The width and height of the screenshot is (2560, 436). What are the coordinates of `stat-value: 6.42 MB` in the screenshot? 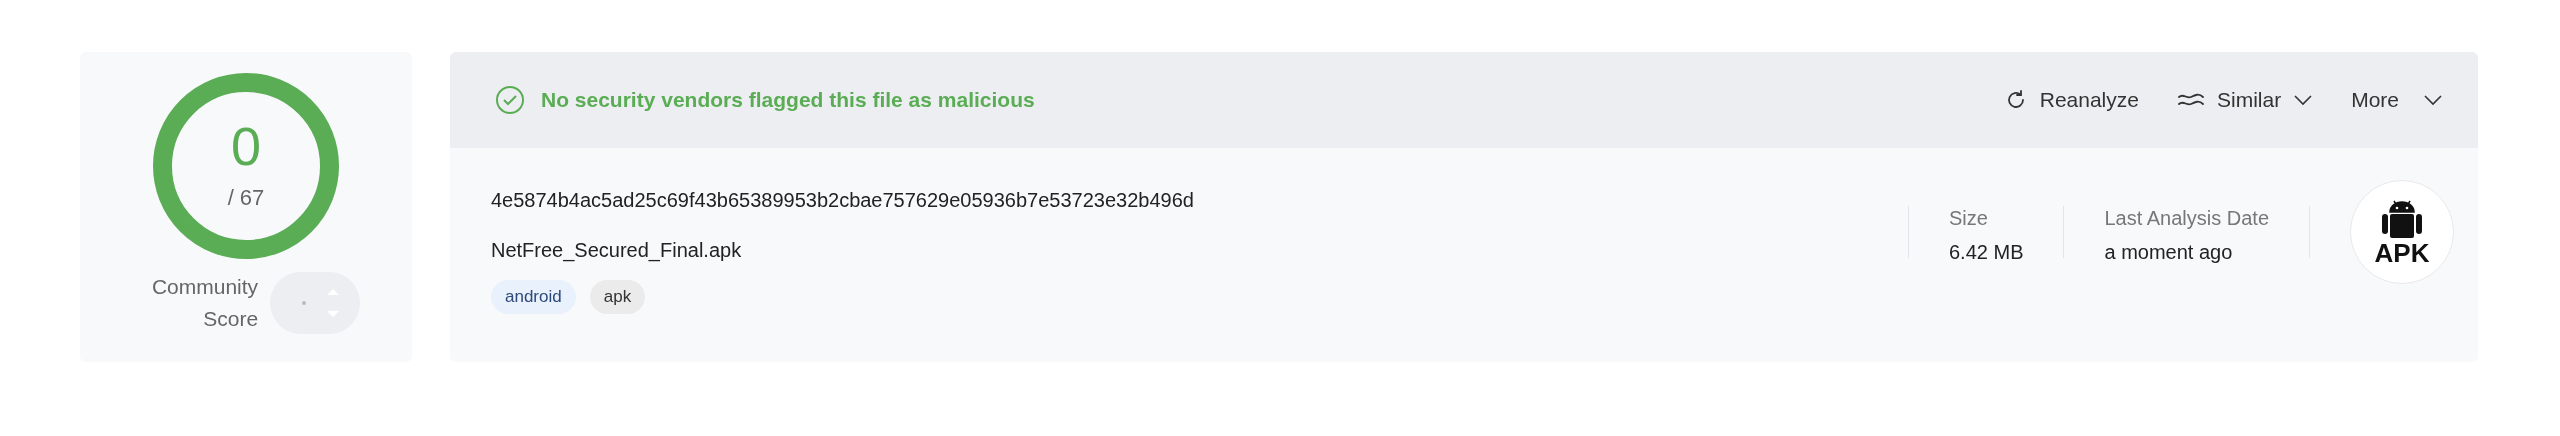 It's located at (1986, 252).